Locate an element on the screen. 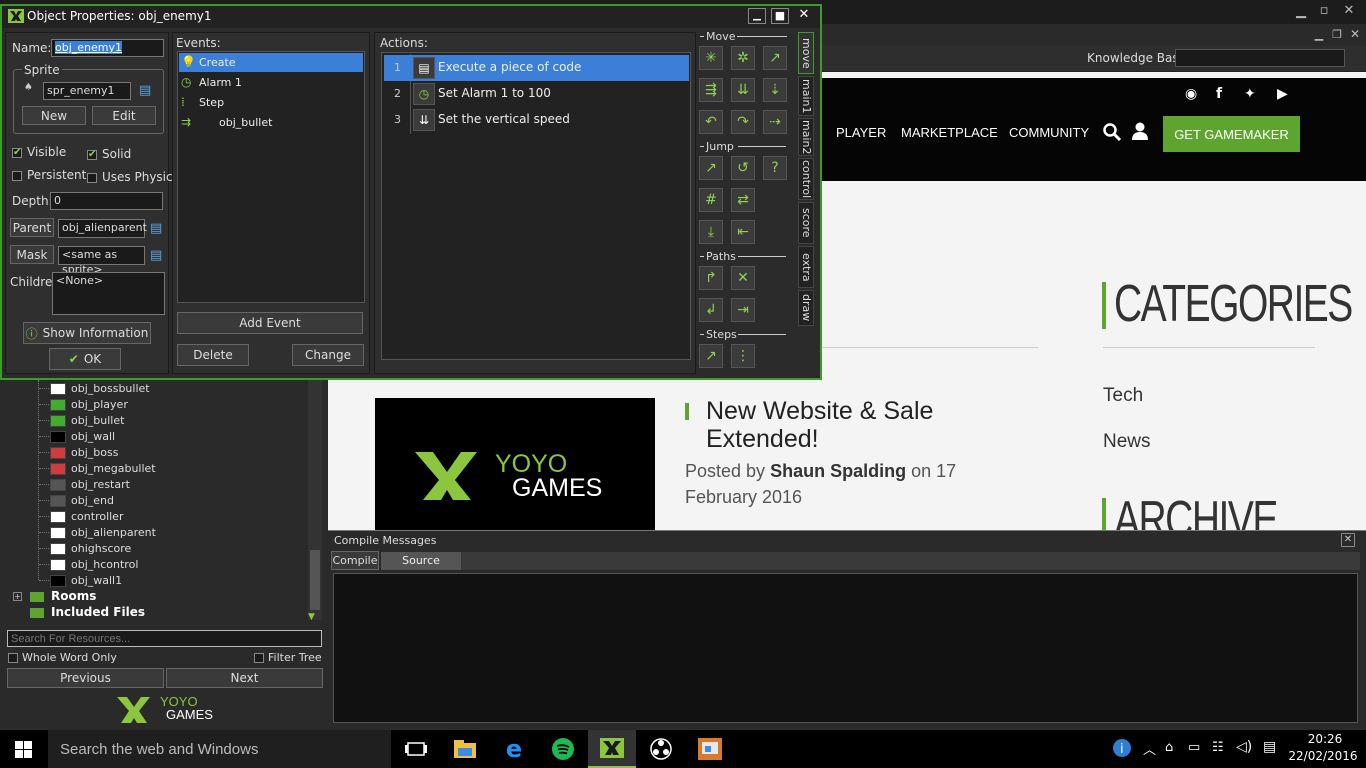  tree-scroll-thumb is located at coordinates (315, 580).